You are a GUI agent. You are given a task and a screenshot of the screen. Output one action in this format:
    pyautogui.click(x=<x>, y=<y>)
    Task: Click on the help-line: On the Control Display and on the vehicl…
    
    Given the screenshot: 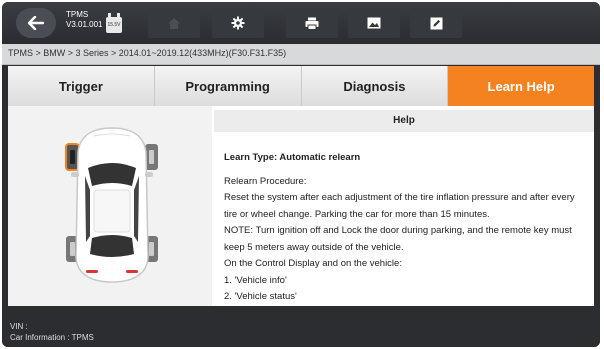 What is the action you would take?
    pyautogui.click(x=313, y=263)
    